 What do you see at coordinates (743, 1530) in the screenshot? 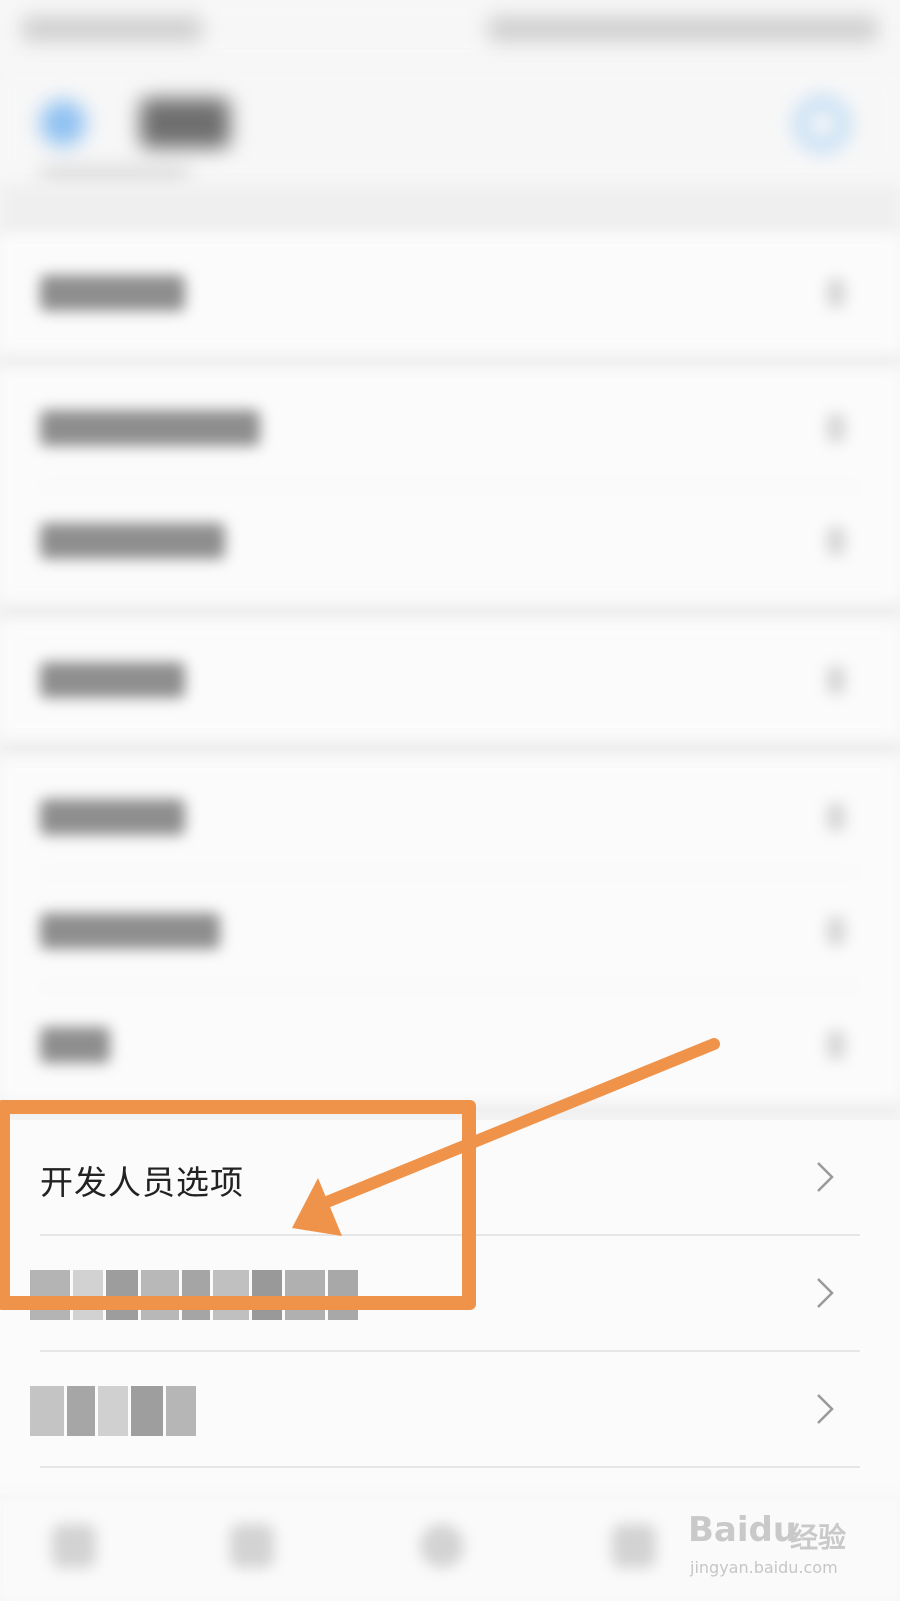
I see `watermark-logo: Baidu` at bounding box center [743, 1530].